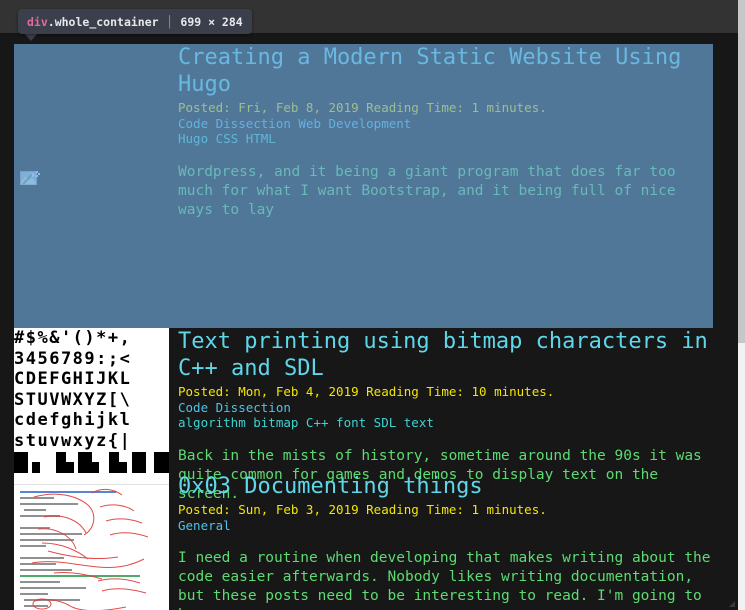 This screenshot has height=610, width=745. What do you see at coordinates (445, 408) in the screenshot?
I see `post-categories: Code Dissection` at bounding box center [445, 408].